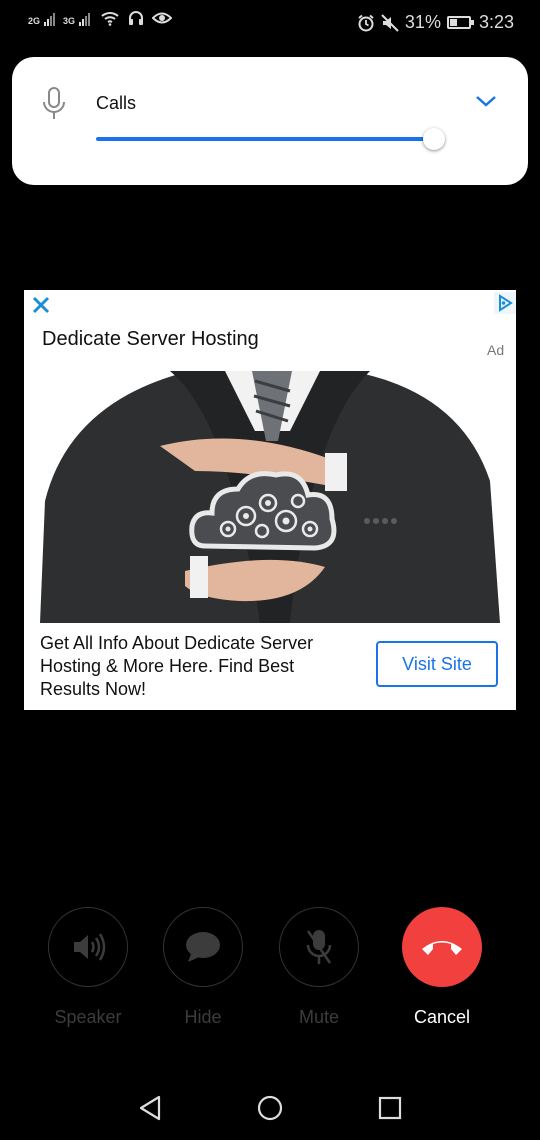  I want to click on visit-site-label: Visit Site, so click(437, 663).